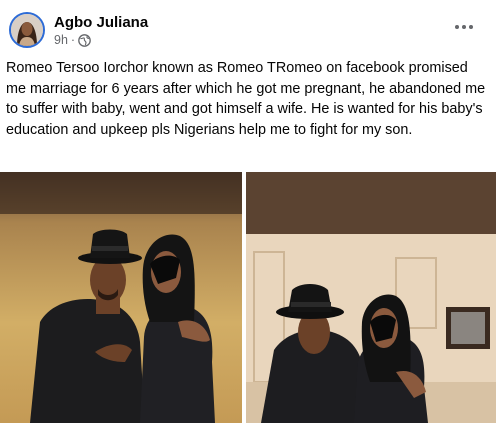 This screenshot has height=423, width=496. Describe the element at coordinates (61, 40) in the screenshot. I see `post-timestamp: 9h` at that location.